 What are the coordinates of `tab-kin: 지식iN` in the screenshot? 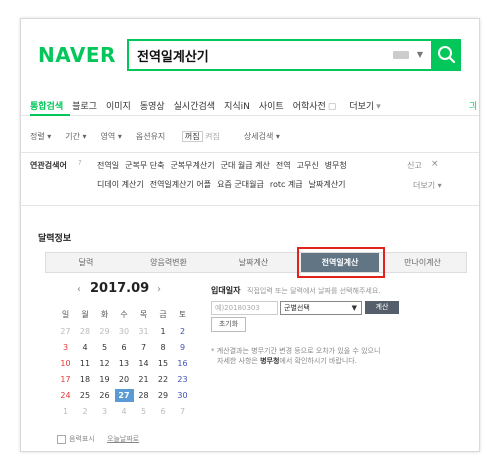 It's located at (237, 107).